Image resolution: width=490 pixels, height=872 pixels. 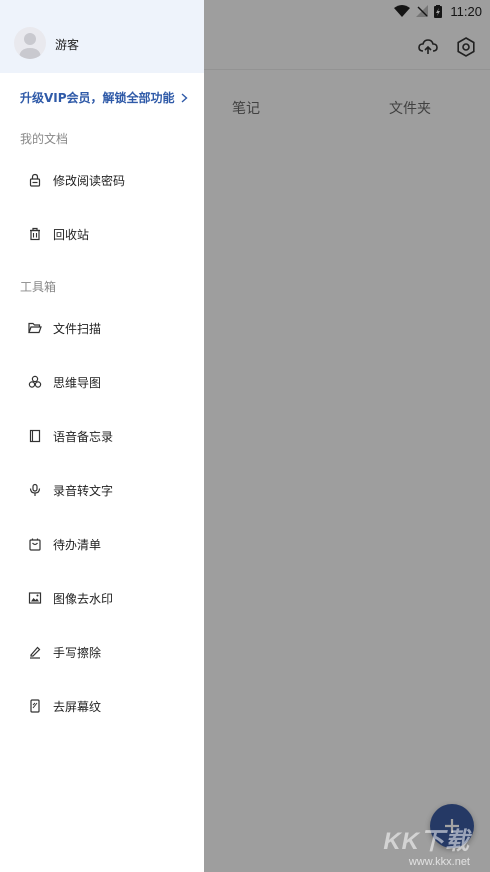 I want to click on notebook-icon, so click(x=35, y=436).